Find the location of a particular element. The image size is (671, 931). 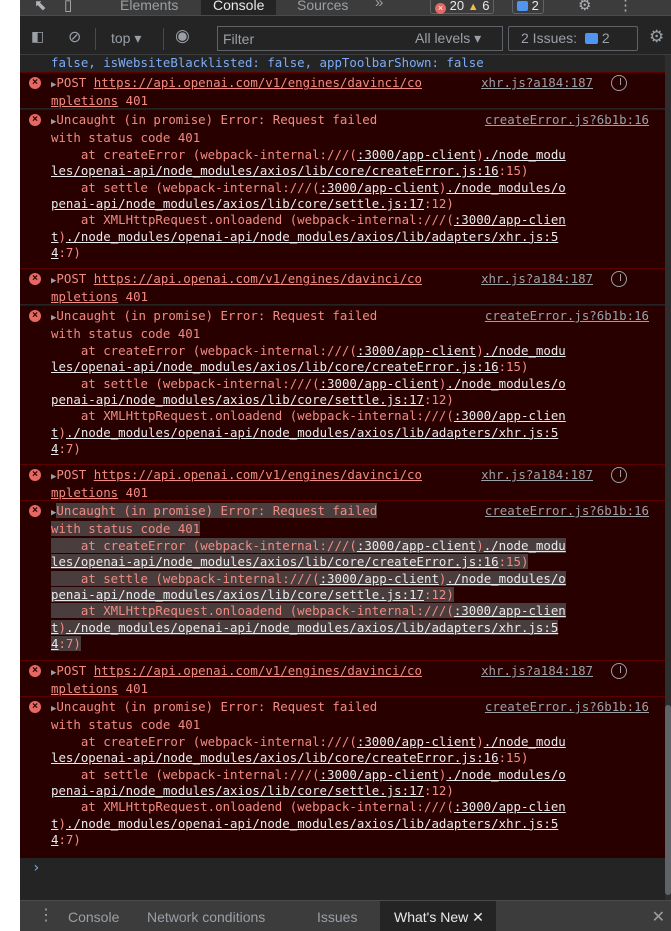

device-toolbar-icon: ▯ is located at coordinates (68, 7).